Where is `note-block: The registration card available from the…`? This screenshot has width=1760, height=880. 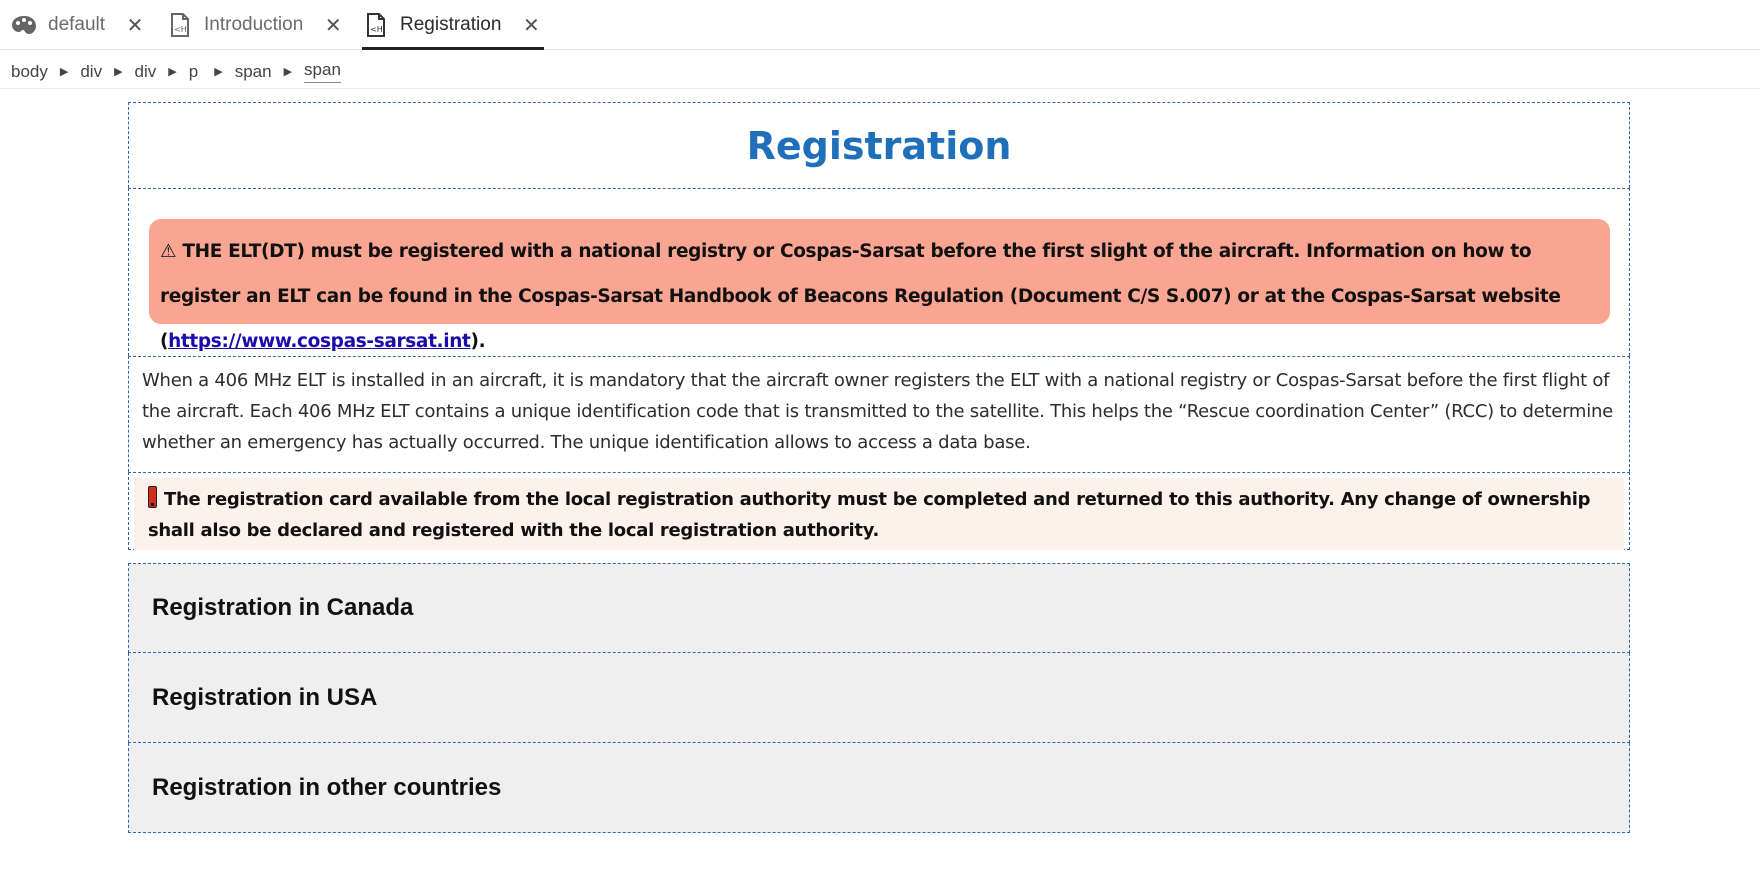
note-block: The registration card available from the… is located at coordinates (879, 511).